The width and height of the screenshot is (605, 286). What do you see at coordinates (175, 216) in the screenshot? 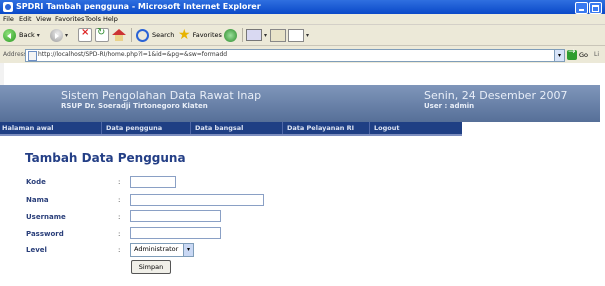
I see `username-input` at bounding box center [175, 216].